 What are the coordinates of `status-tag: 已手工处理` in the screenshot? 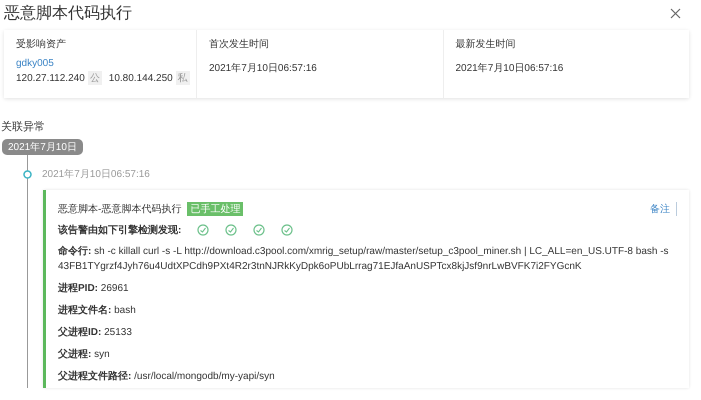 It's located at (215, 209).